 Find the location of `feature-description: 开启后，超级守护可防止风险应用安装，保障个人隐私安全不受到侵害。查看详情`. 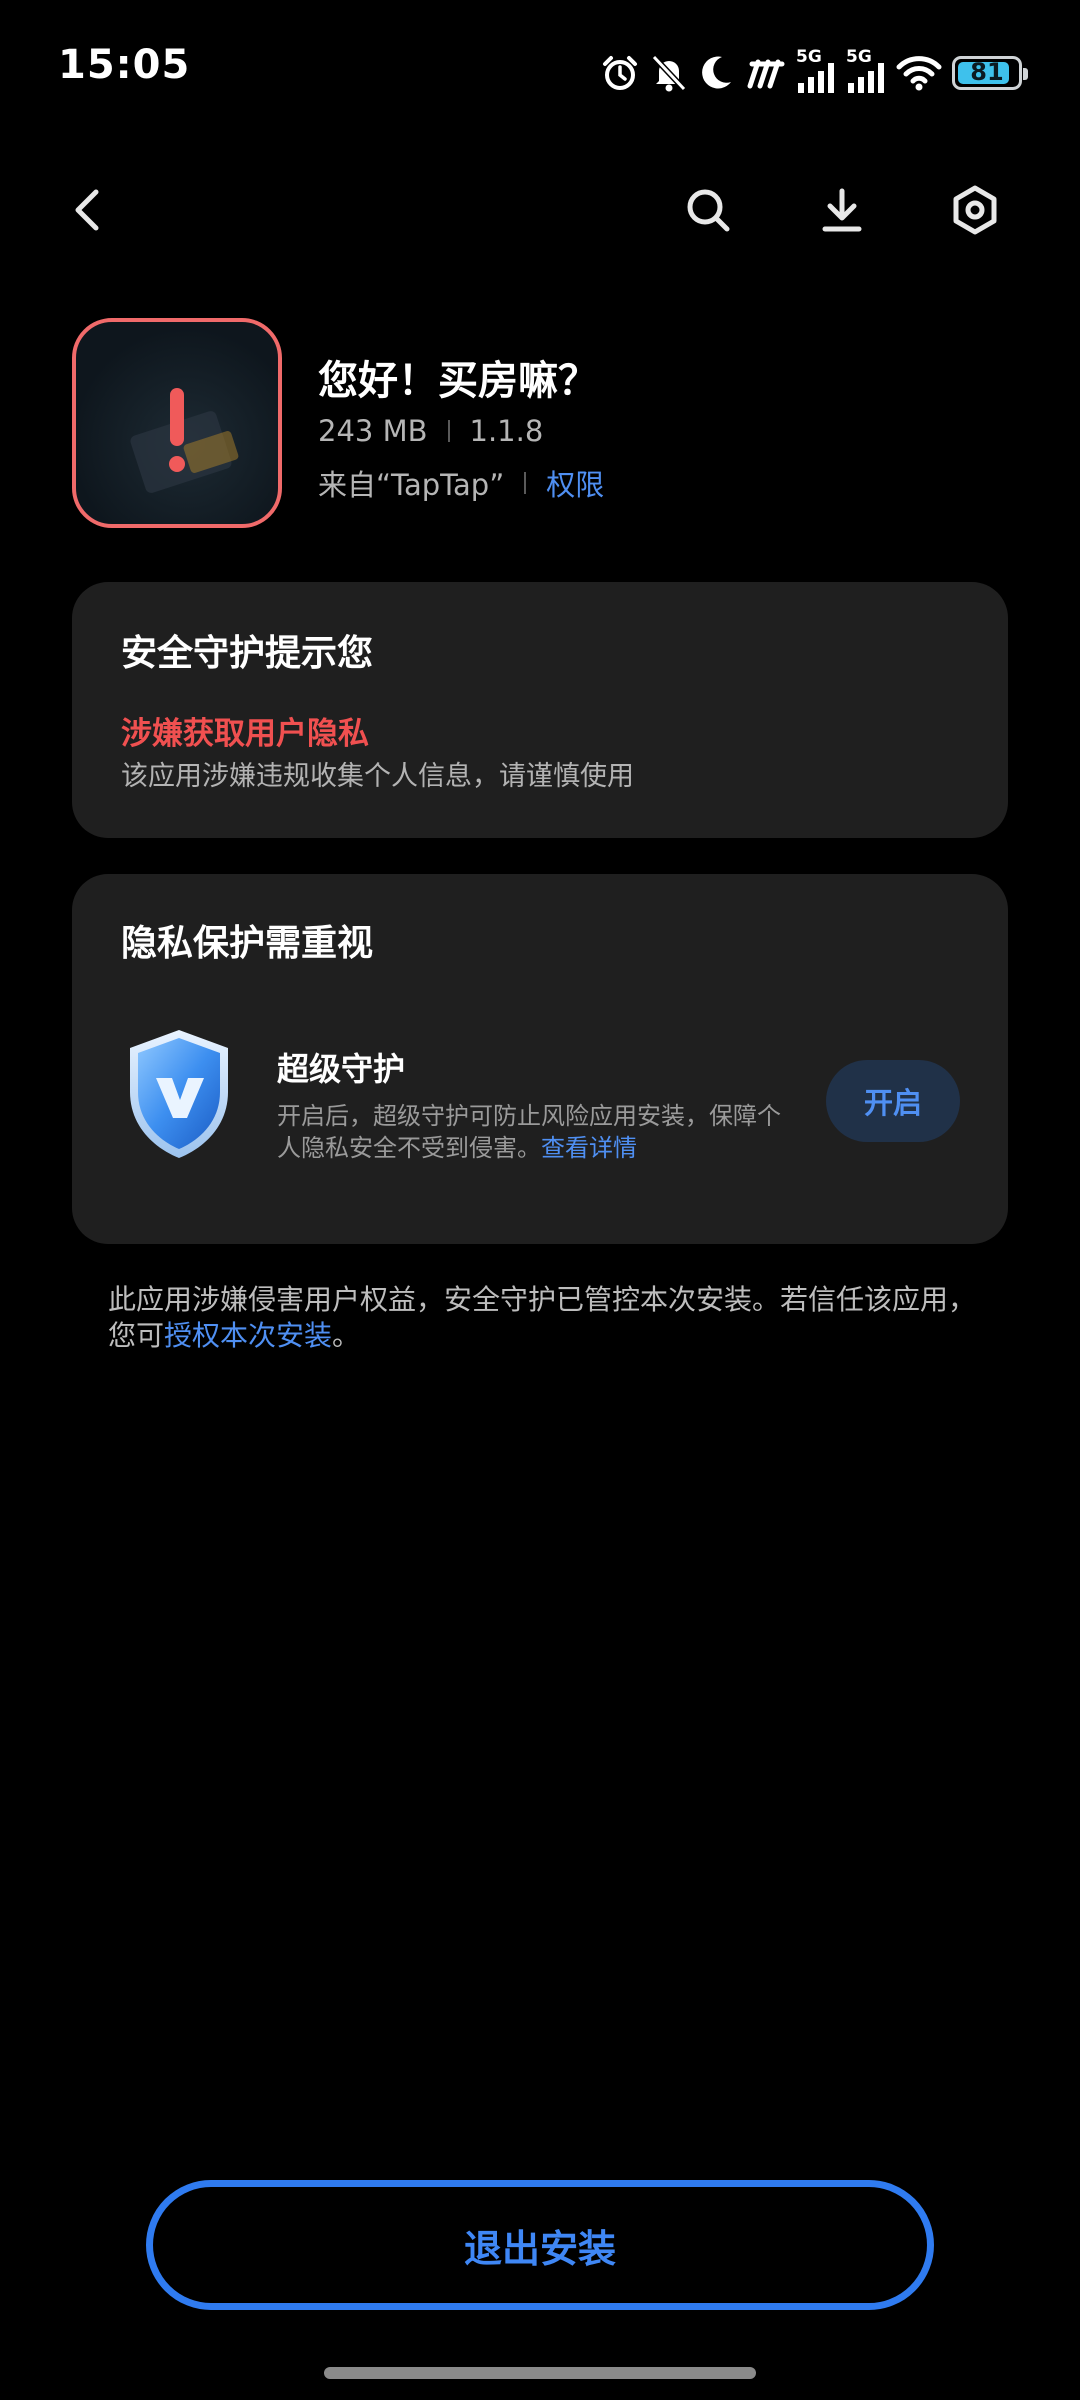

feature-description: 开启后，超级守护可防止风险应用安装，保障个人隐私安全不受到侵害。查看详情 is located at coordinates (529, 1132).